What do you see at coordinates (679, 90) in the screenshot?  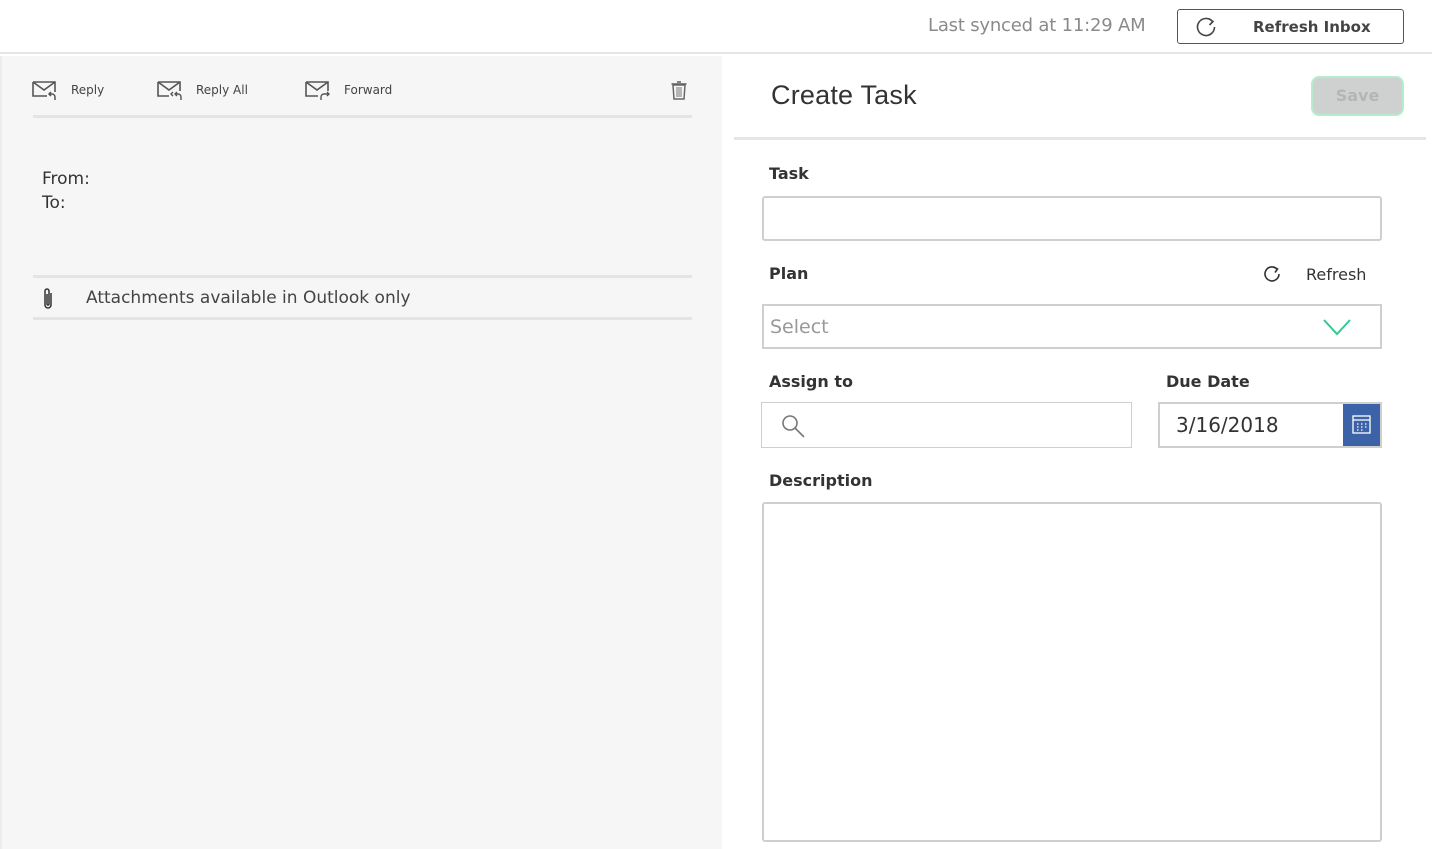 I see `trash-icon` at bounding box center [679, 90].